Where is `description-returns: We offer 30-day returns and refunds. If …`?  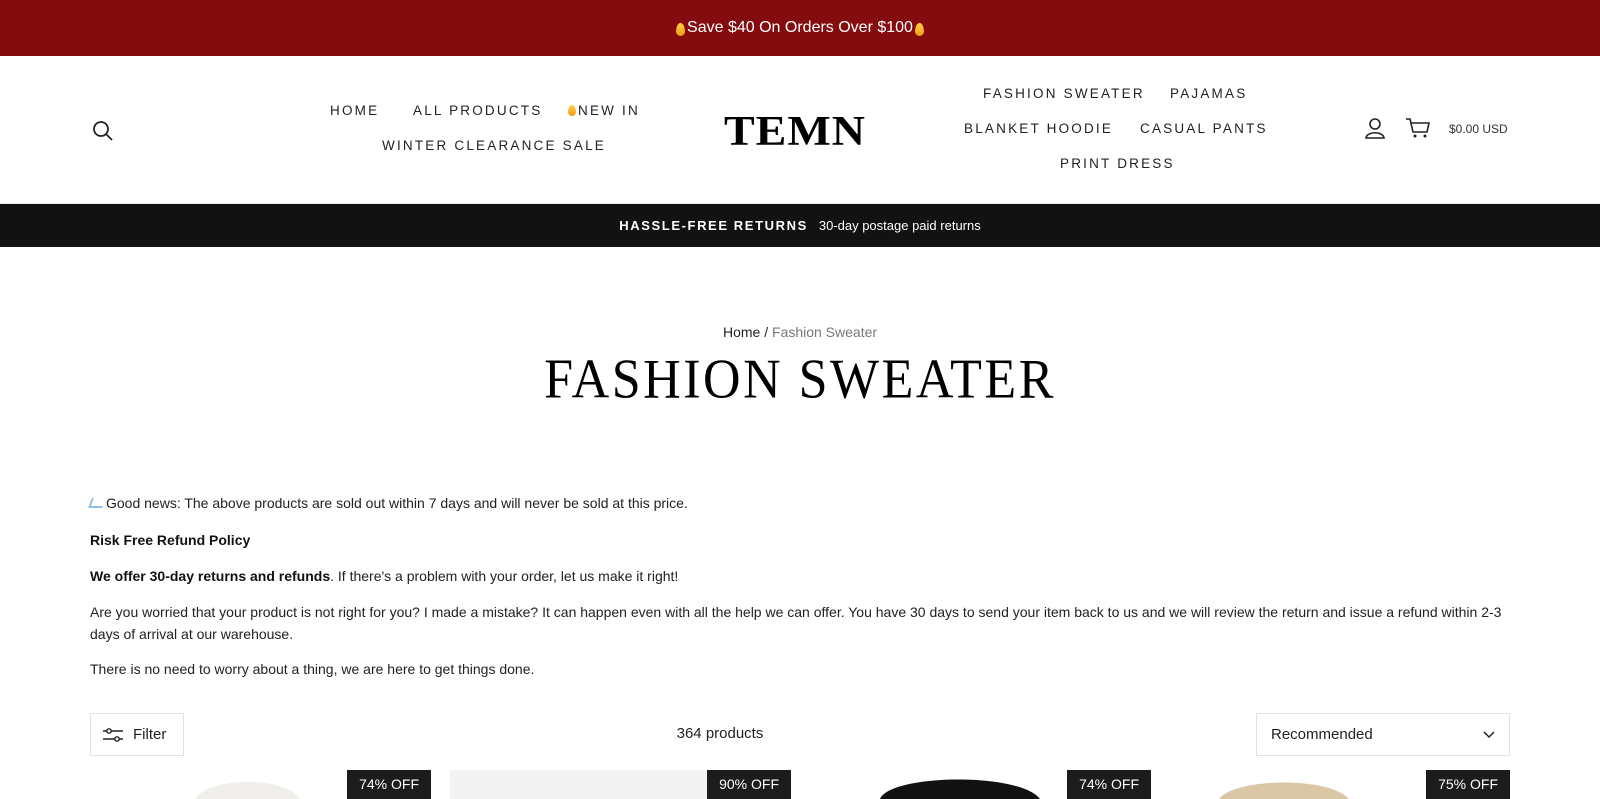 description-returns: We offer 30-day returns and refunds. If … is located at coordinates (384, 576).